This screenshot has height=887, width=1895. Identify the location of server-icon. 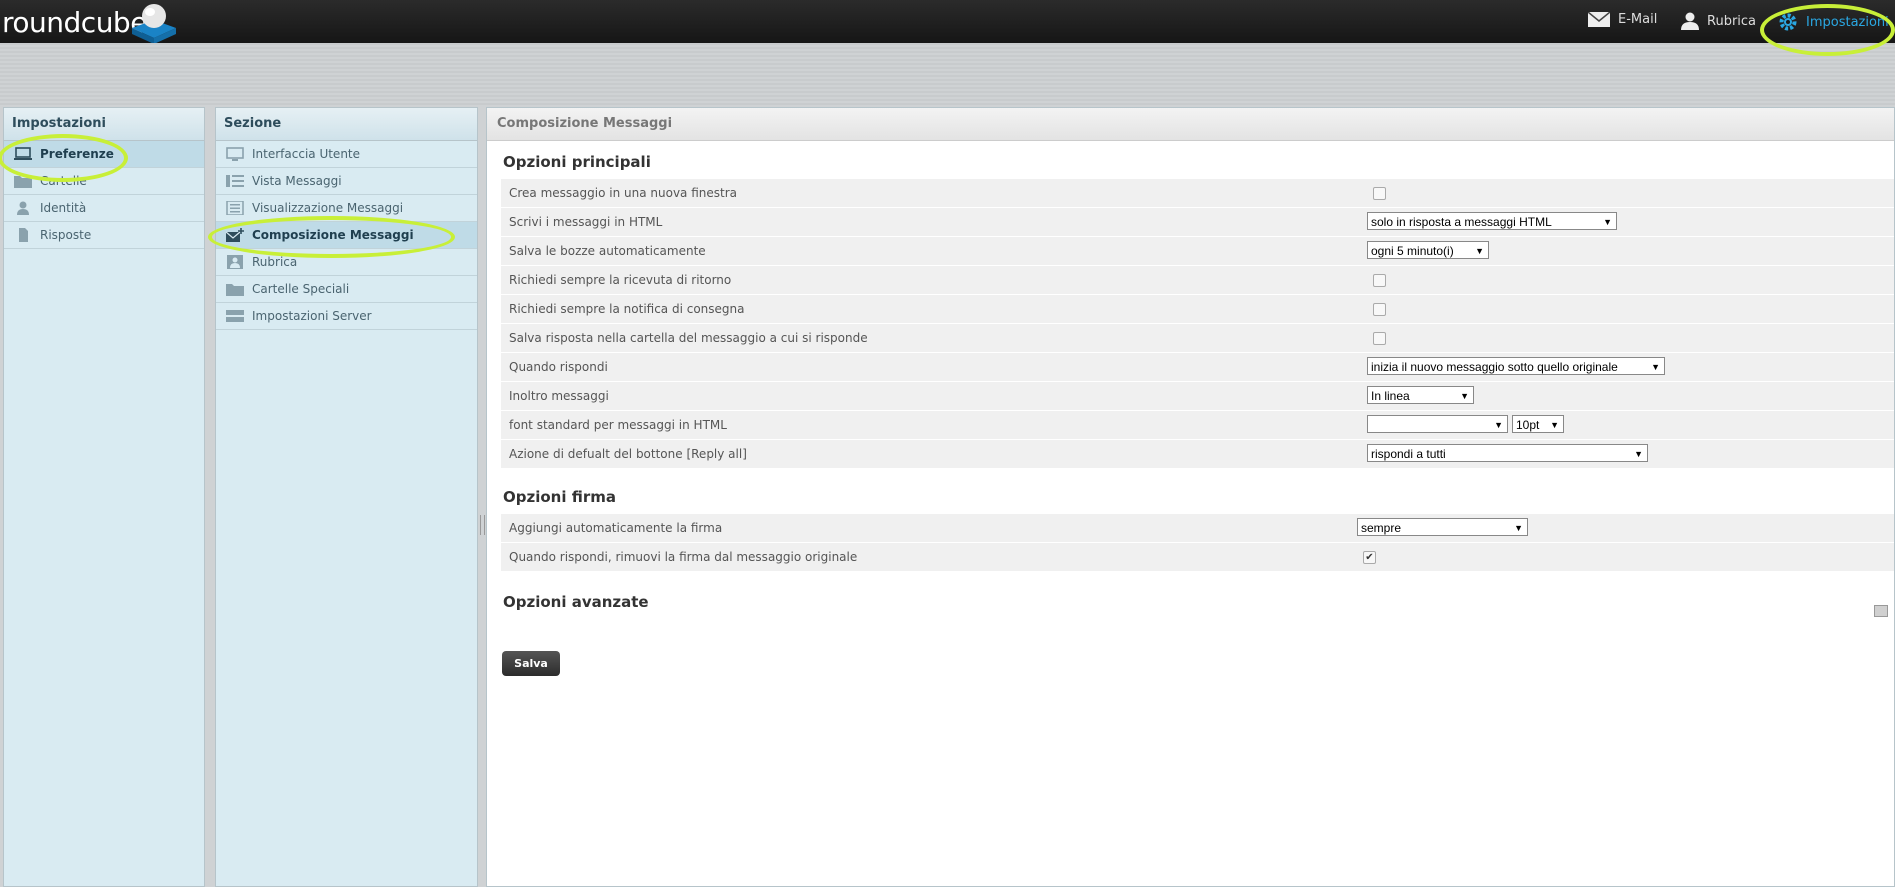
(235, 316).